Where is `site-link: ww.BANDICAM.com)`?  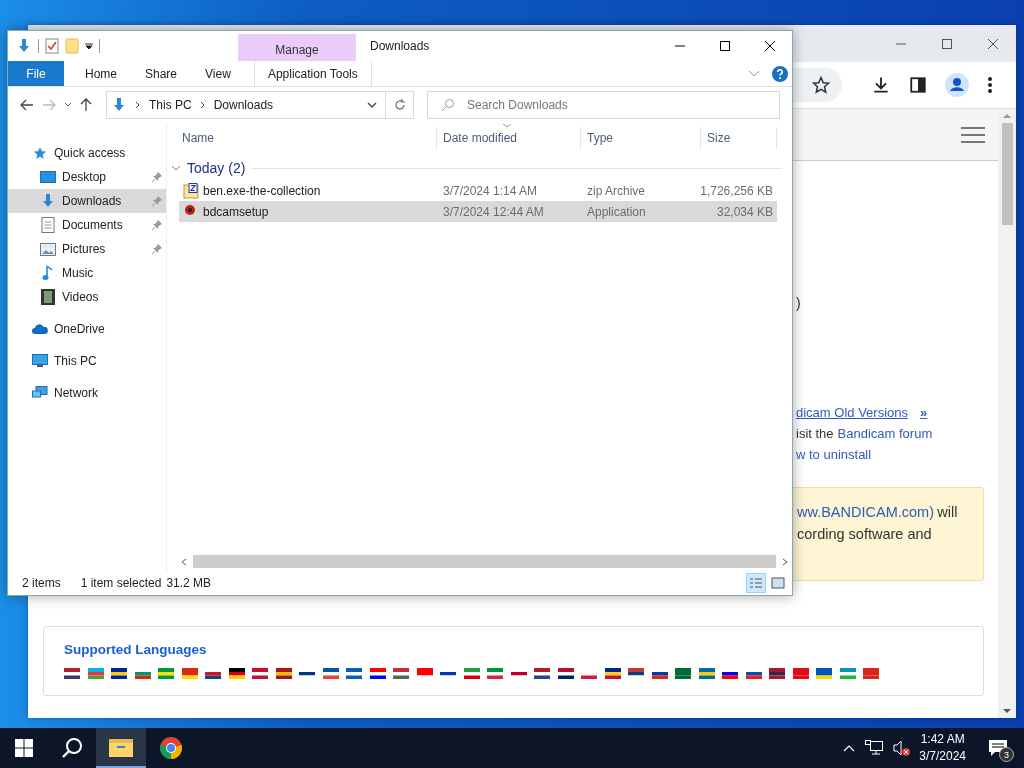 site-link: ww.BANDICAM.com) is located at coordinates (865, 512).